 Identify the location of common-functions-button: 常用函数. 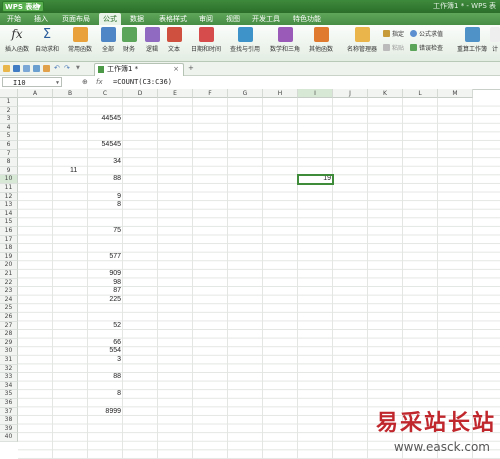
(80, 40).